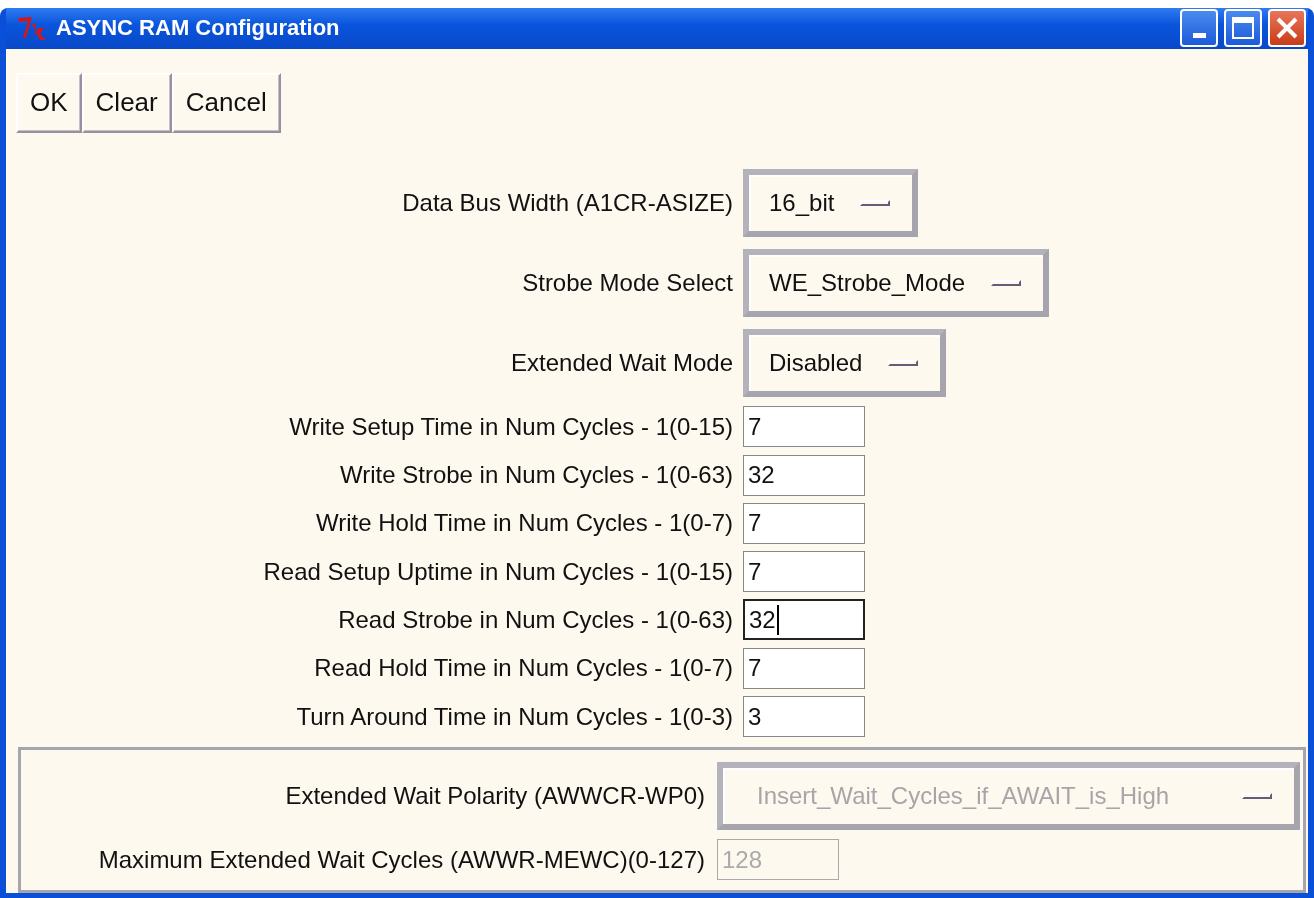 The width and height of the screenshot is (1314, 898). Describe the element at coordinates (498, 571) in the screenshot. I see `field-label: Read Setup Uptime in Num Cycles - 1(0-15)` at that location.